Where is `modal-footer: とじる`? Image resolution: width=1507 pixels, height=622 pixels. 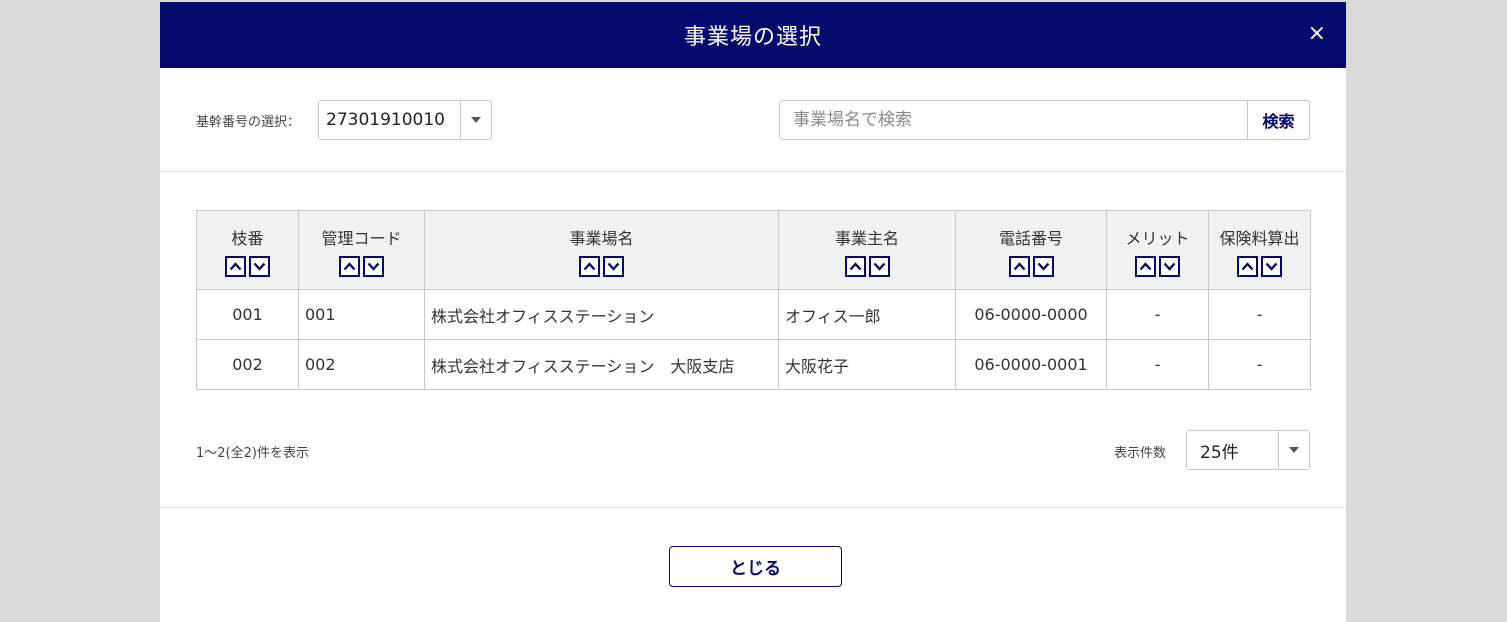
modal-footer: とじる is located at coordinates (753, 564).